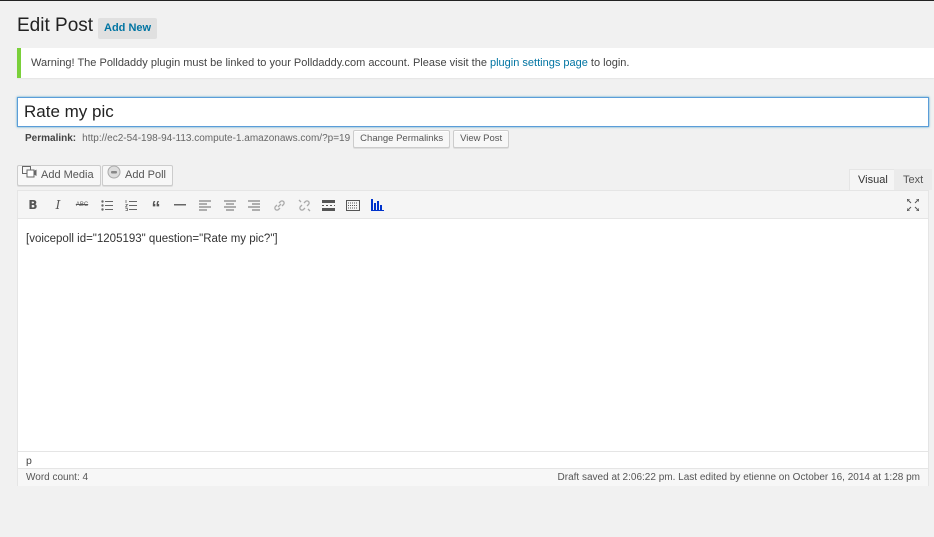 The height and width of the screenshot is (537, 934). Describe the element at coordinates (57, 477) in the screenshot. I see `word-count: Word count: 4` at that location.